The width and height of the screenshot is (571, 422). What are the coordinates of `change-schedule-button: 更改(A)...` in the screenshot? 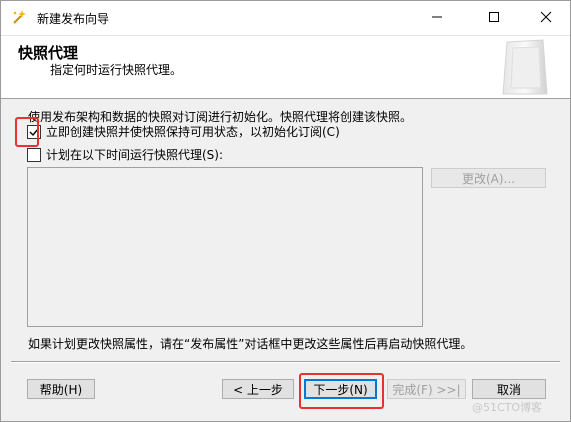 It's located at (488, 178).